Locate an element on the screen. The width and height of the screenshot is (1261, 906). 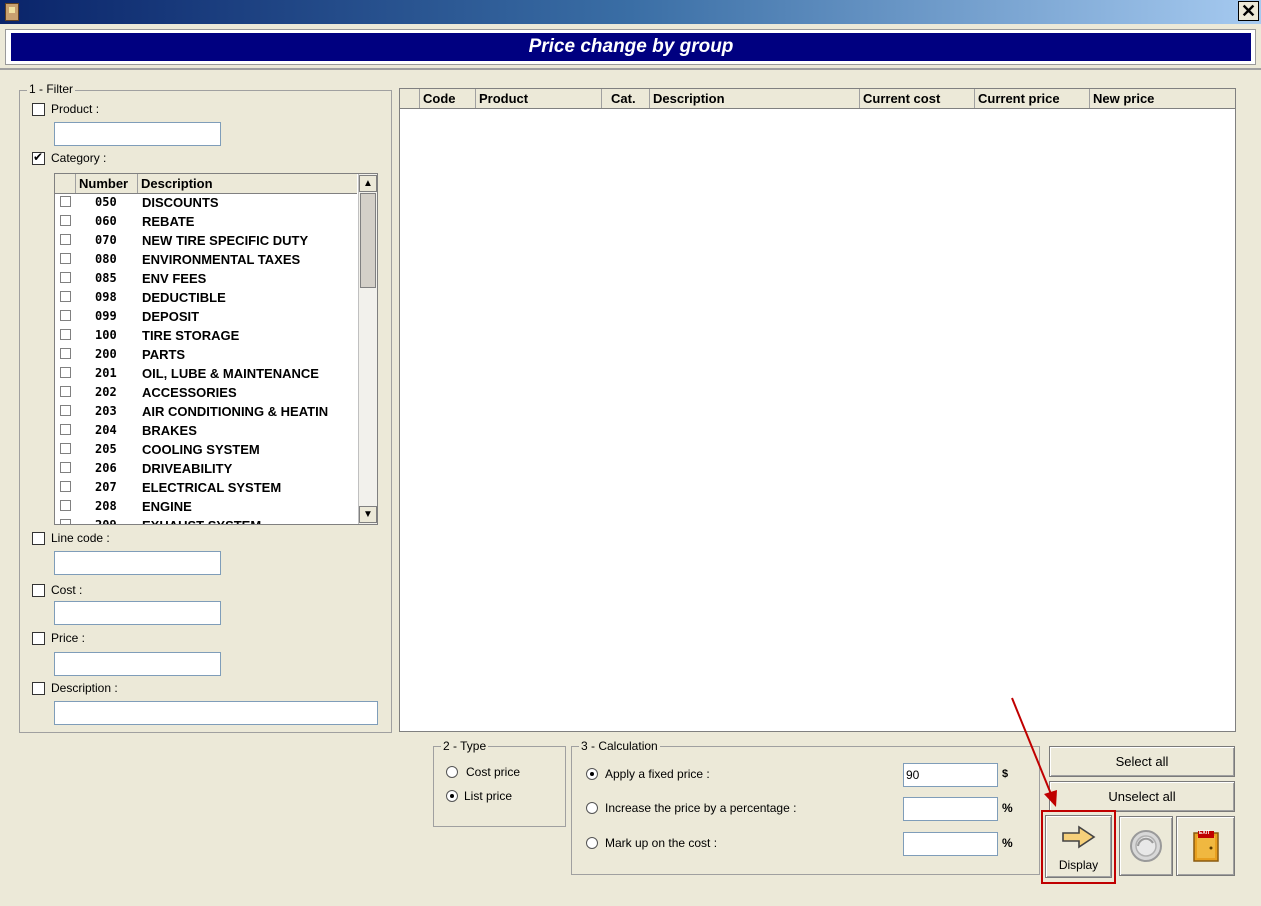
category-number: 085 is located at coordinates (106, 278).